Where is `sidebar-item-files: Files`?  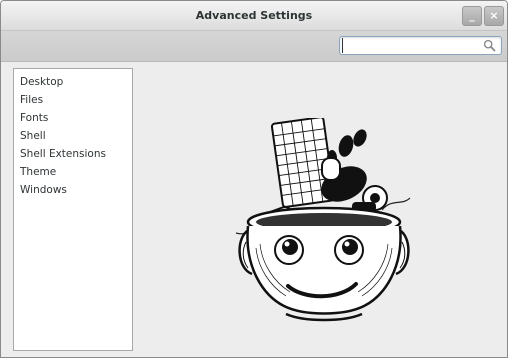 sidebar-item-files: Files is located at coordinates (73, 100).